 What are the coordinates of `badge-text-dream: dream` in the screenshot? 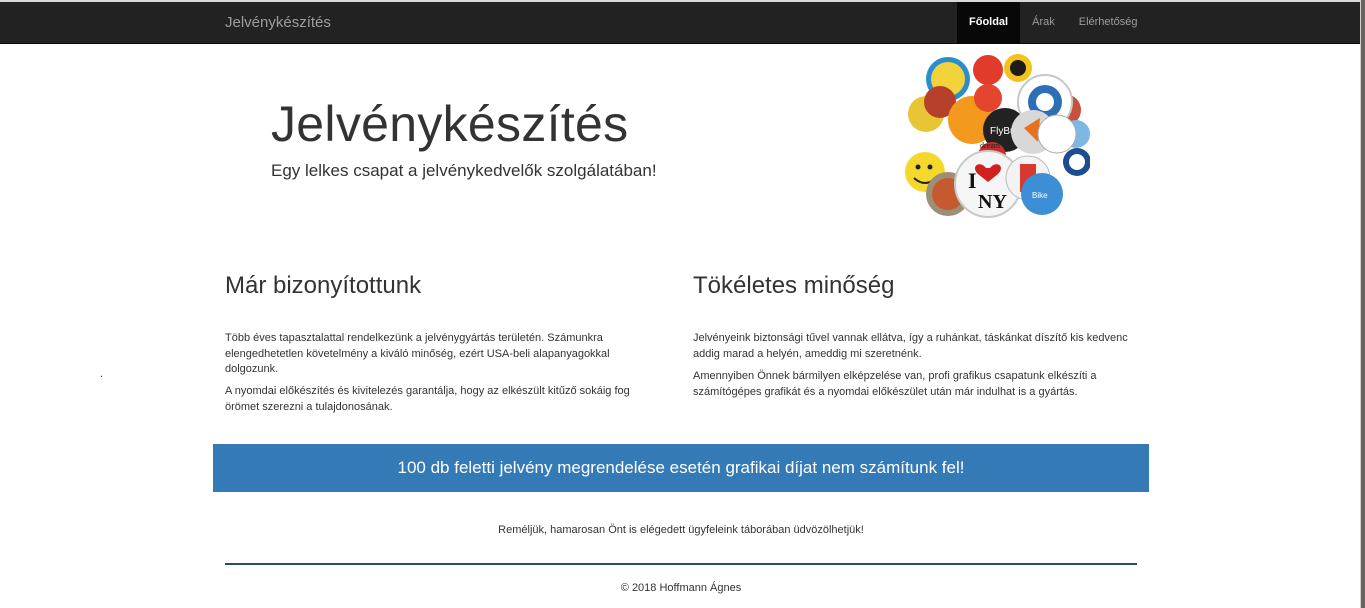 It's located at (990, 145).